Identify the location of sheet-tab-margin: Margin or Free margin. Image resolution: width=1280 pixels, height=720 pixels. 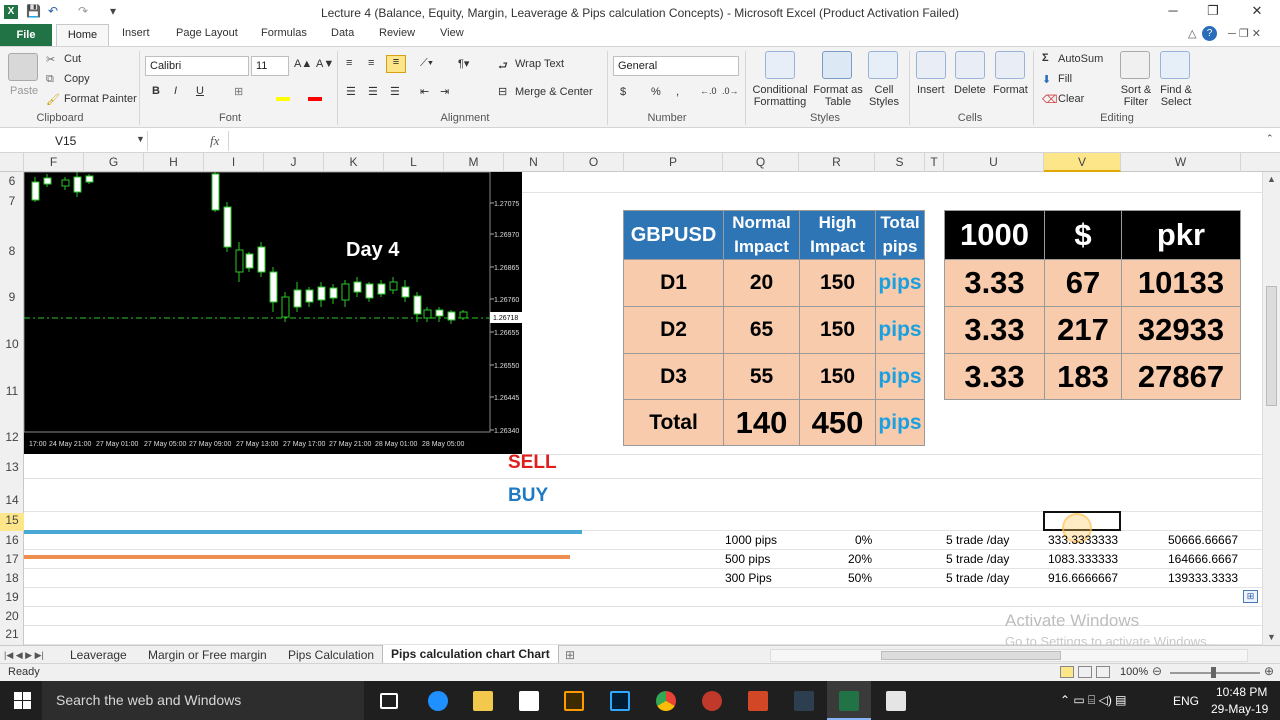
(207, 655).